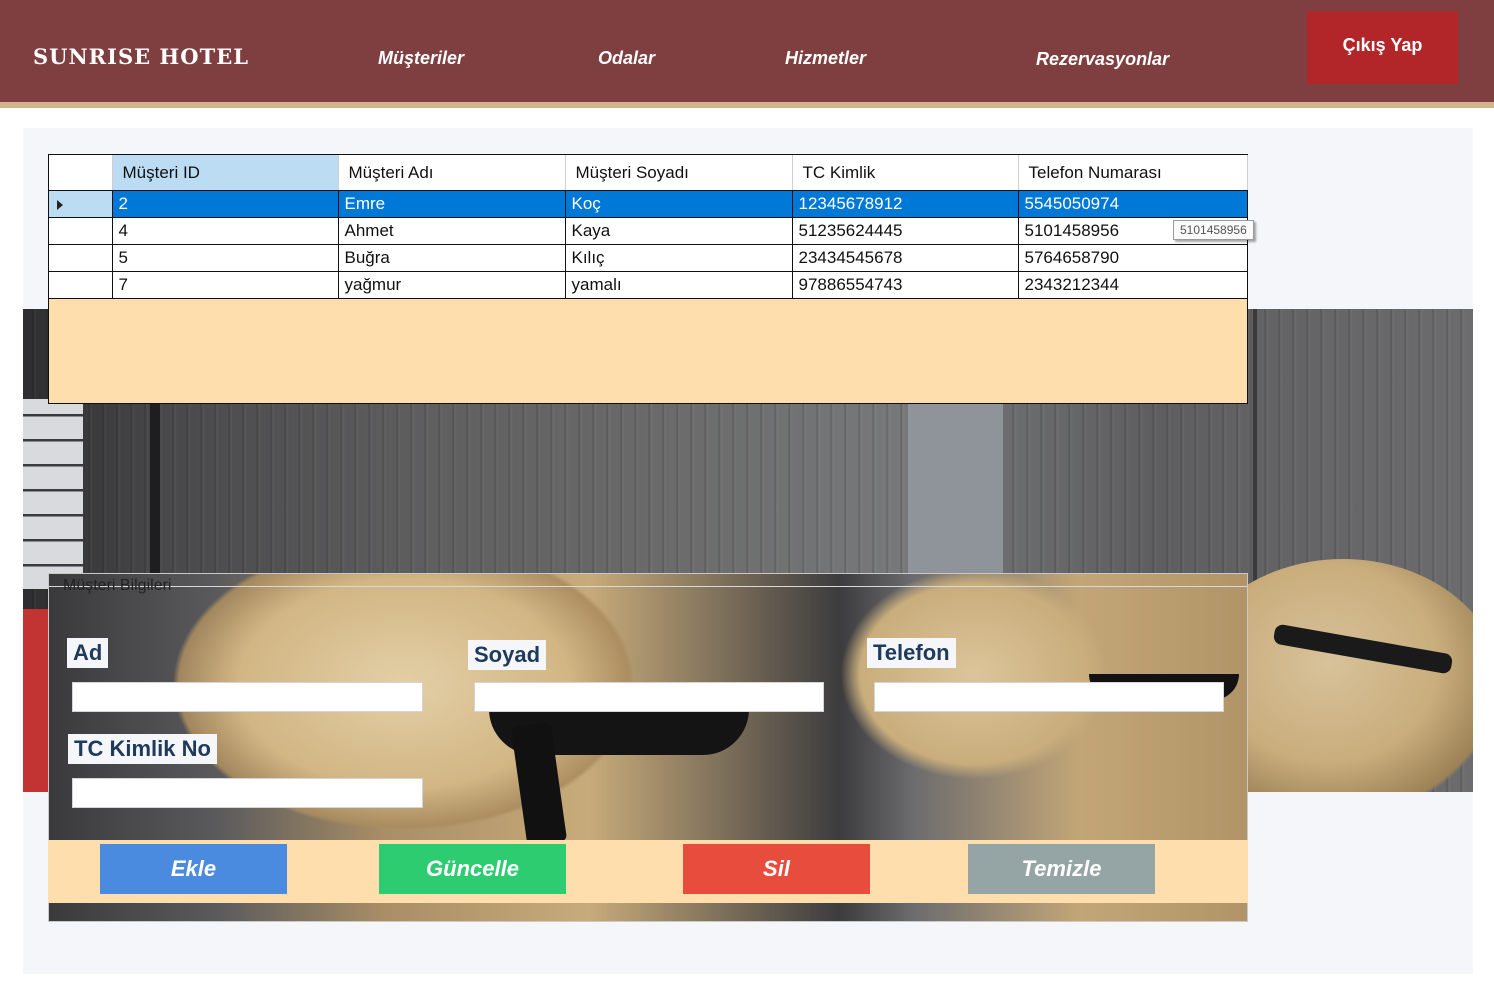 This screenshot has width=1494, height=988. I want to click on update-button: Güncelle, so click(472, 869).